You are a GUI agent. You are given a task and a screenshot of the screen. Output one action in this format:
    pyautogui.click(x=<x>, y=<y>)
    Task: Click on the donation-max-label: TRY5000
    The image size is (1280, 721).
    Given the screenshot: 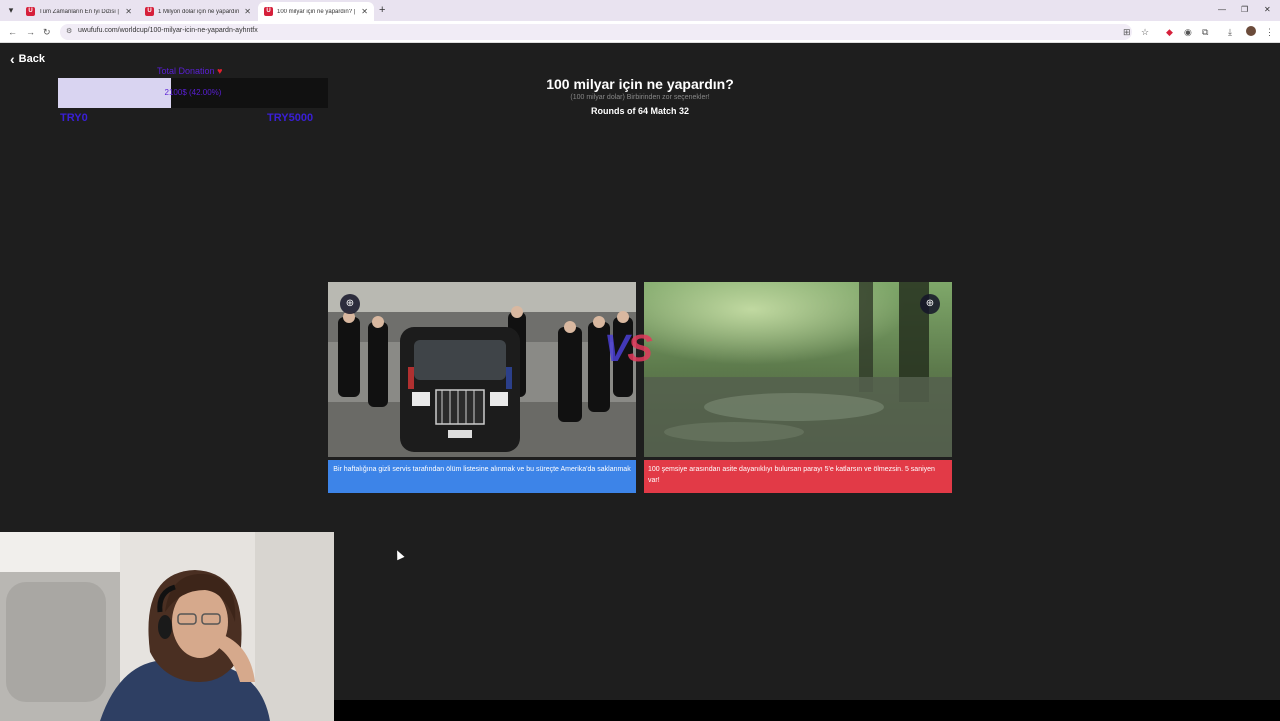 What is the action you would take?
    pyautogui.click(x=290, y=118)
    